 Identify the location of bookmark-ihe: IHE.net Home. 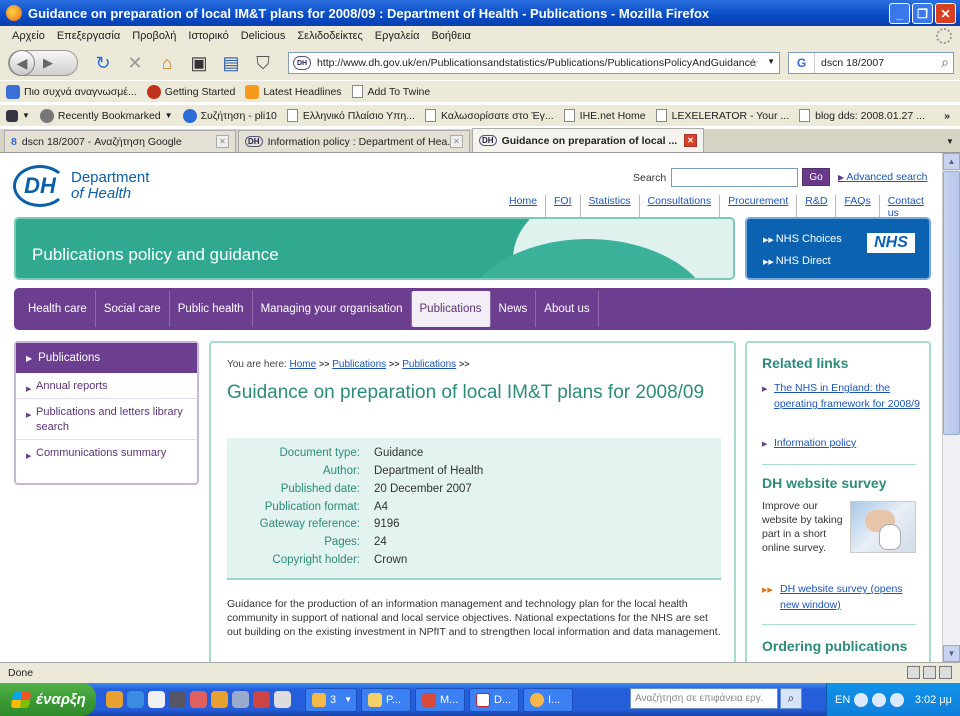
(604, 115).